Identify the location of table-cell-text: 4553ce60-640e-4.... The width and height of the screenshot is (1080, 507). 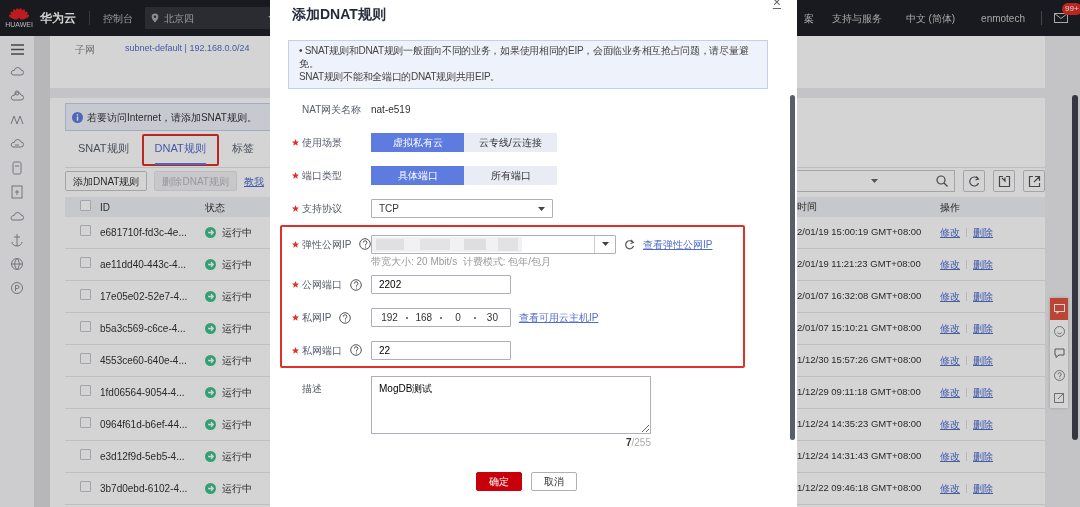
(144, 361).